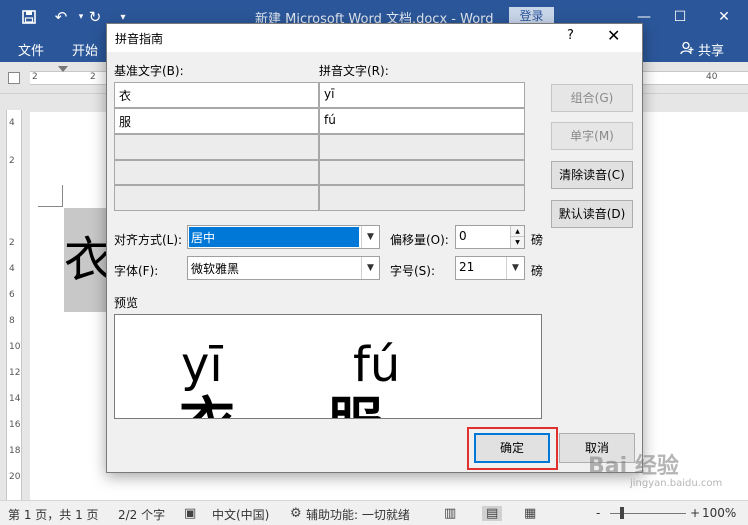 The height and width of the screenshot is (525, 748). What do you see at coordinates (31, 49) in the screenshot?
I see `tab-file: 文件` at bounding box center [31, 49].